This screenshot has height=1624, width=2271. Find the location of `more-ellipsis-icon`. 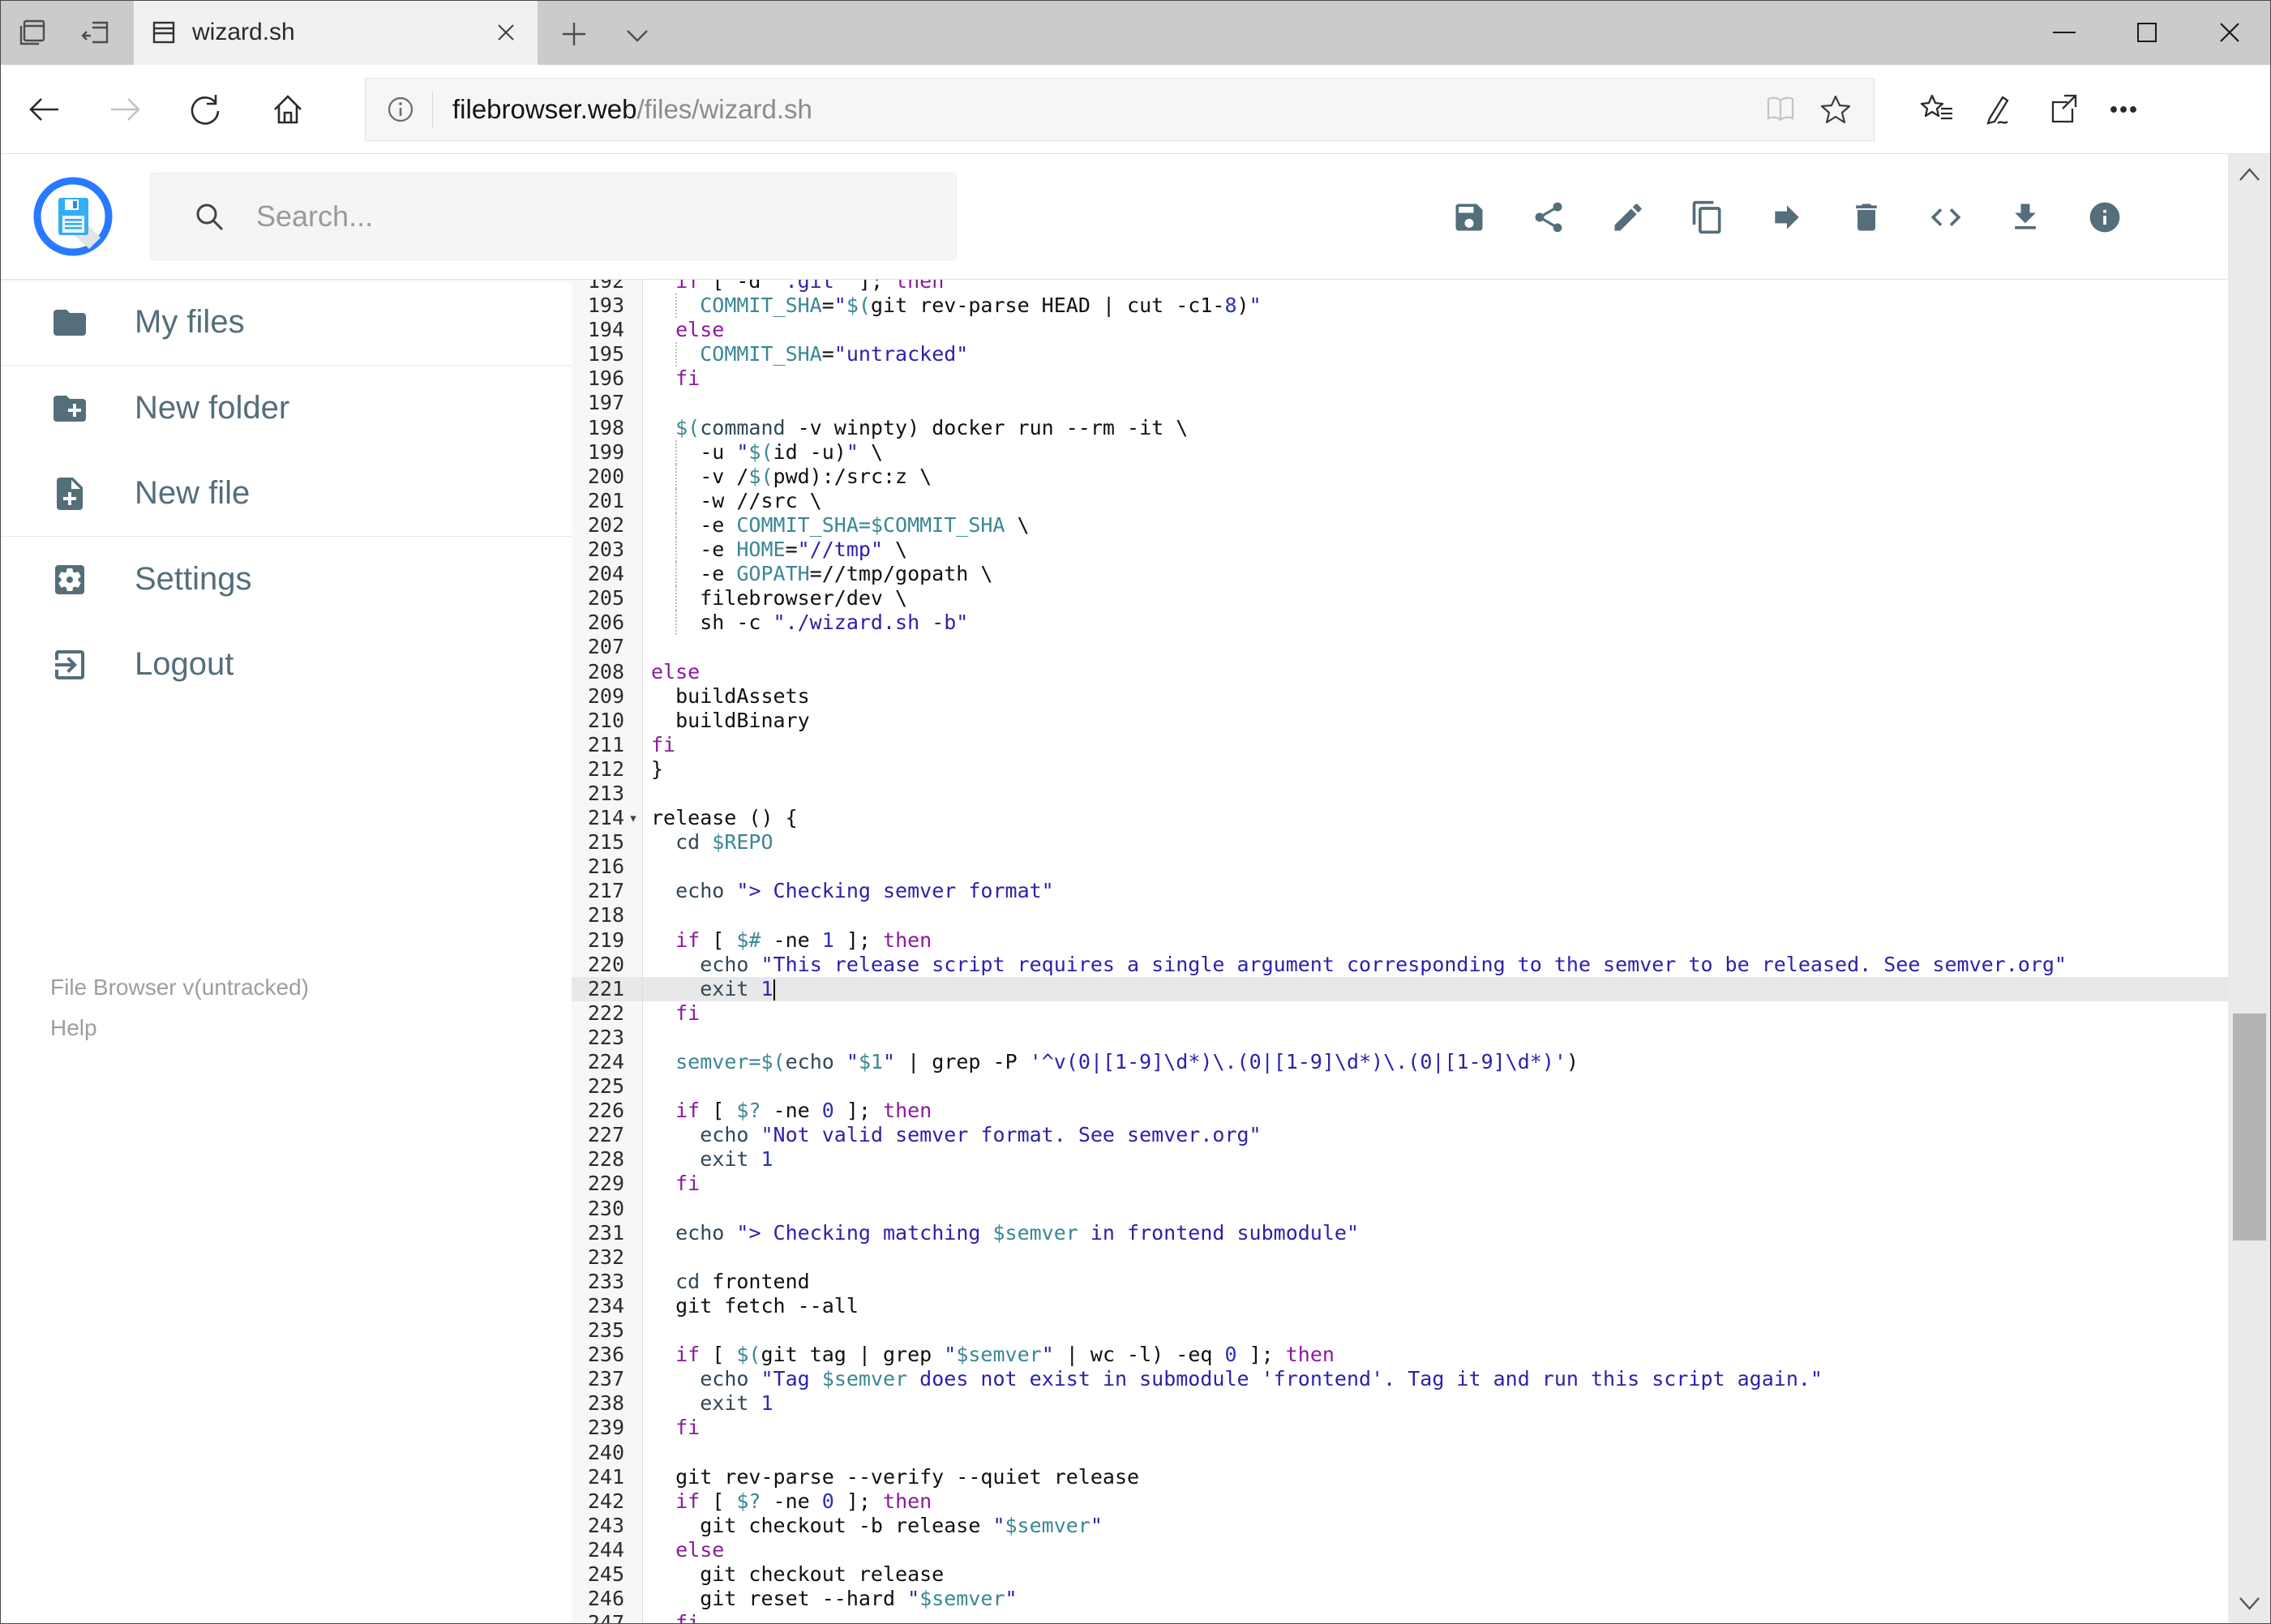

more-ellipsis-icon is located at coordinates (2123, 110).